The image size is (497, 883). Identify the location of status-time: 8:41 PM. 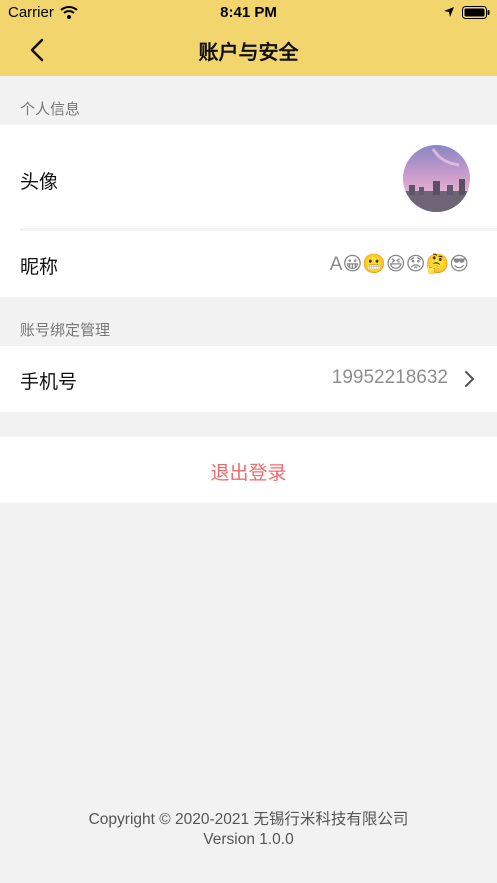
(248, 12).